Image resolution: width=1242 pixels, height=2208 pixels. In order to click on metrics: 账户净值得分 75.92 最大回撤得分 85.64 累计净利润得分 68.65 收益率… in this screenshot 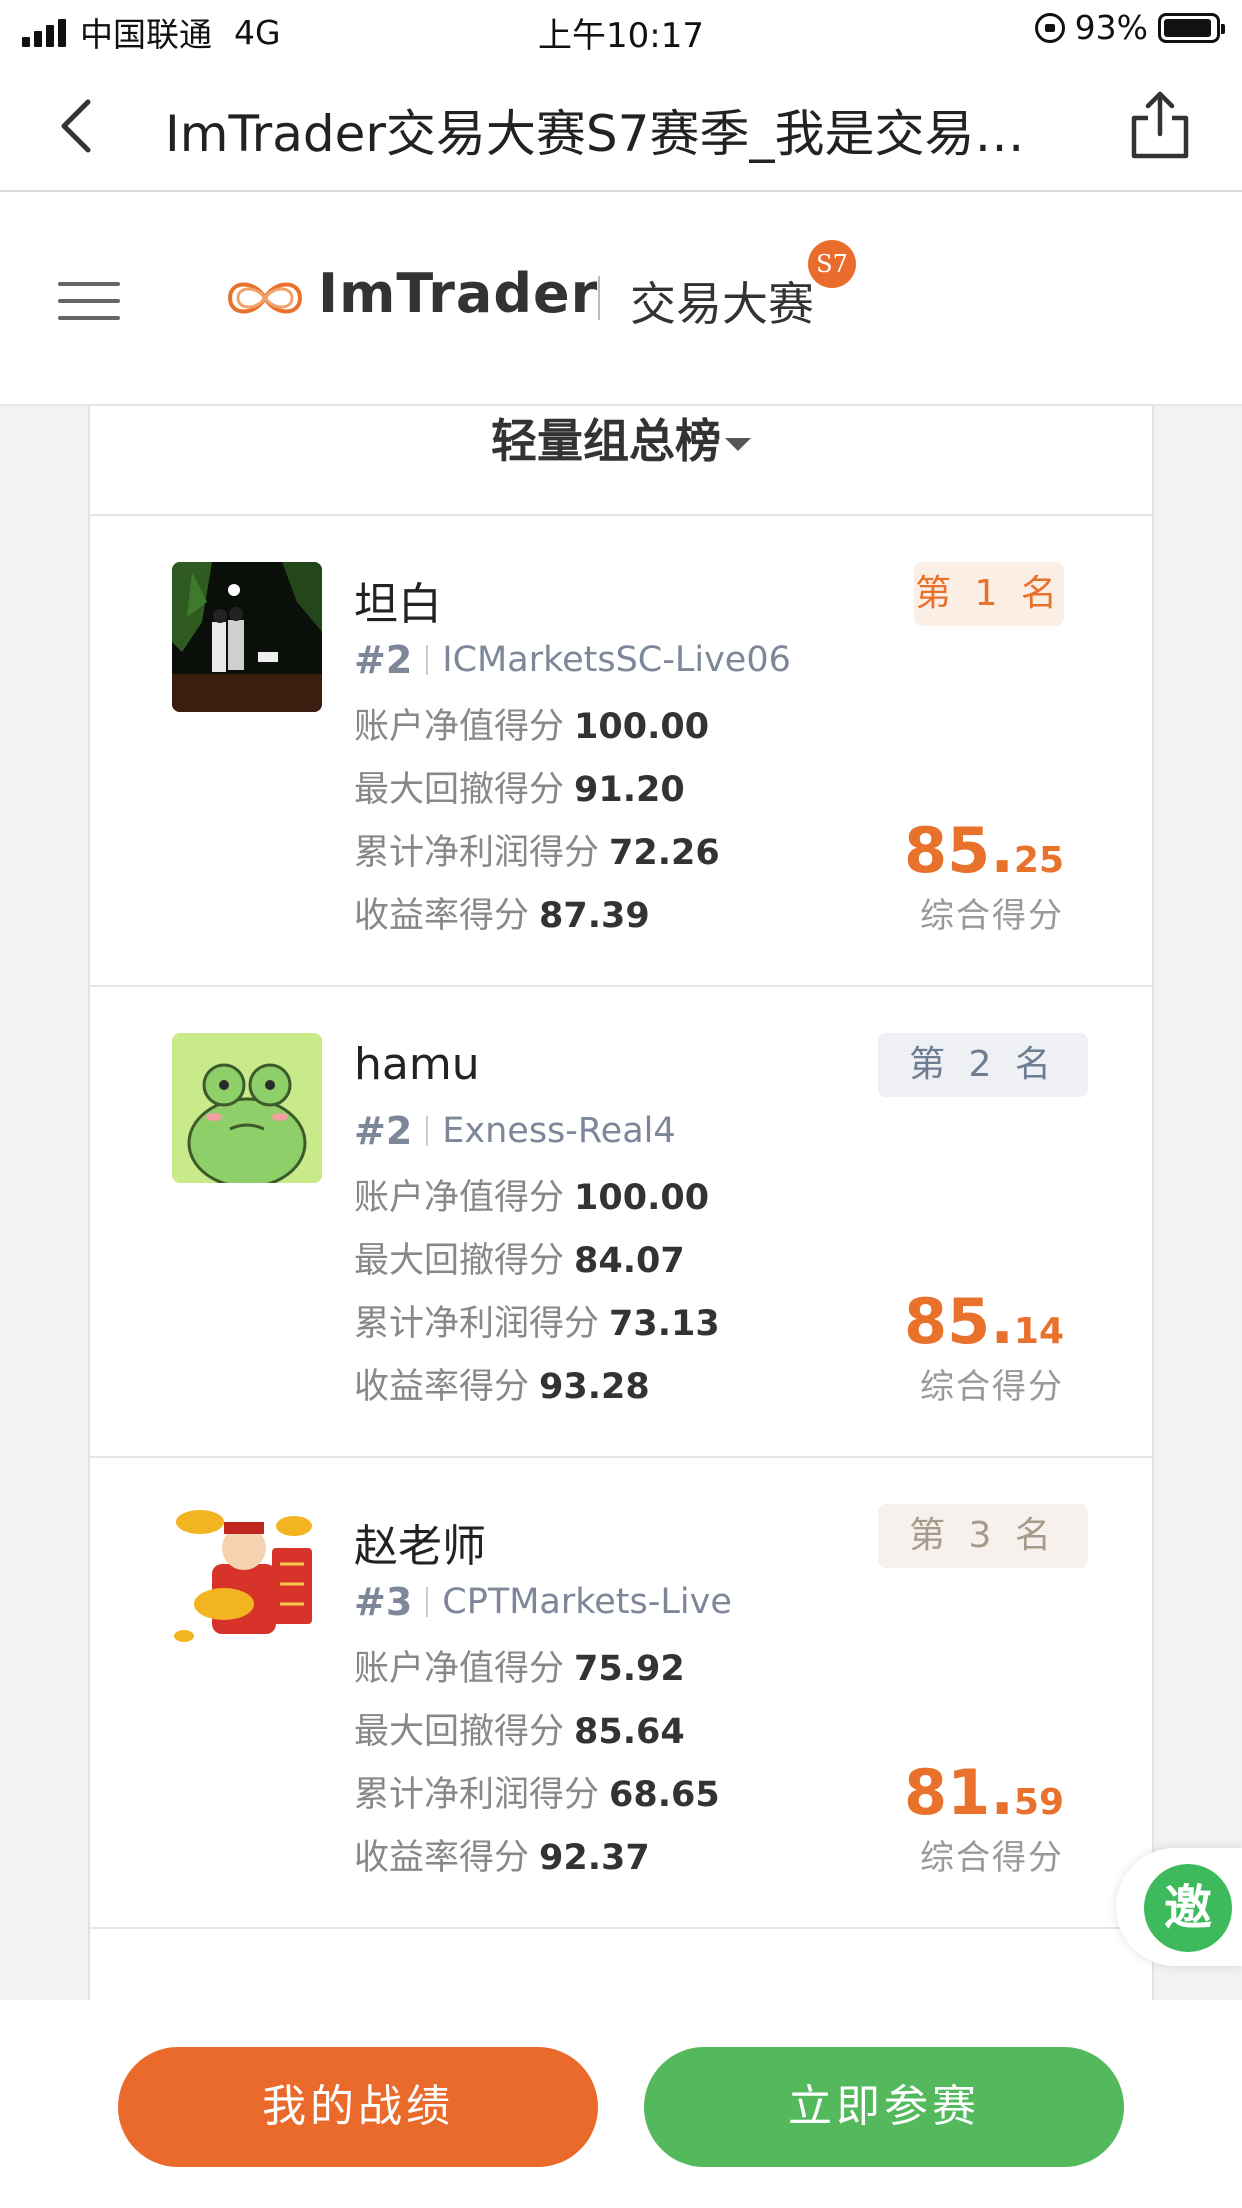, I will do `click(537, 1764)`.